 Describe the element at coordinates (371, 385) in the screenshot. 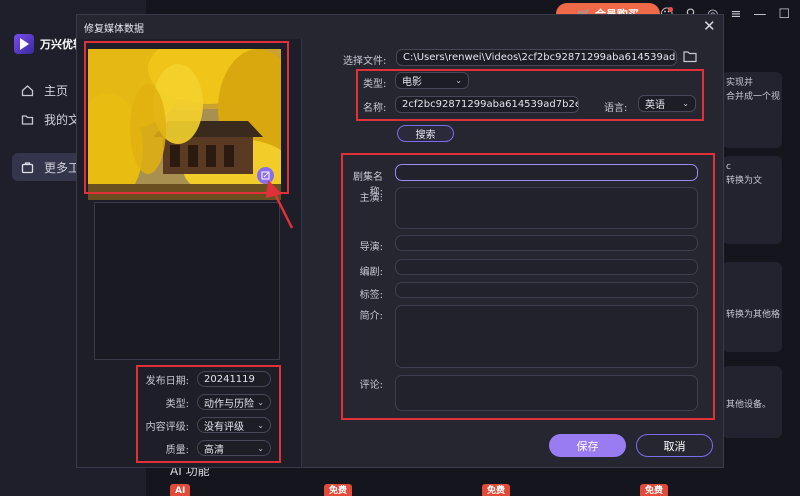

I see `comment-label: 评论:` at that location.